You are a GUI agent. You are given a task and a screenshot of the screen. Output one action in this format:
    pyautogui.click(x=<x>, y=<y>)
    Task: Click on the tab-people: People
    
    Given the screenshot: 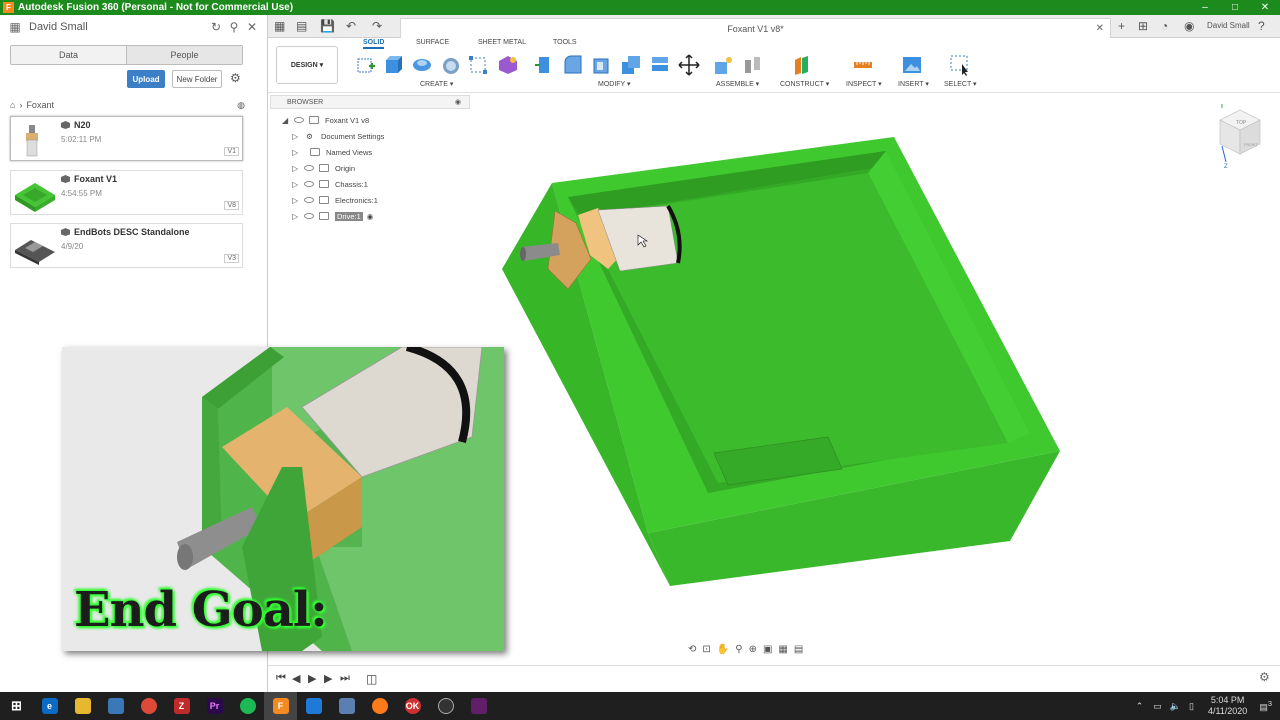 What is the action you would take?
    pyautogui.click(x=184, y=55)
    